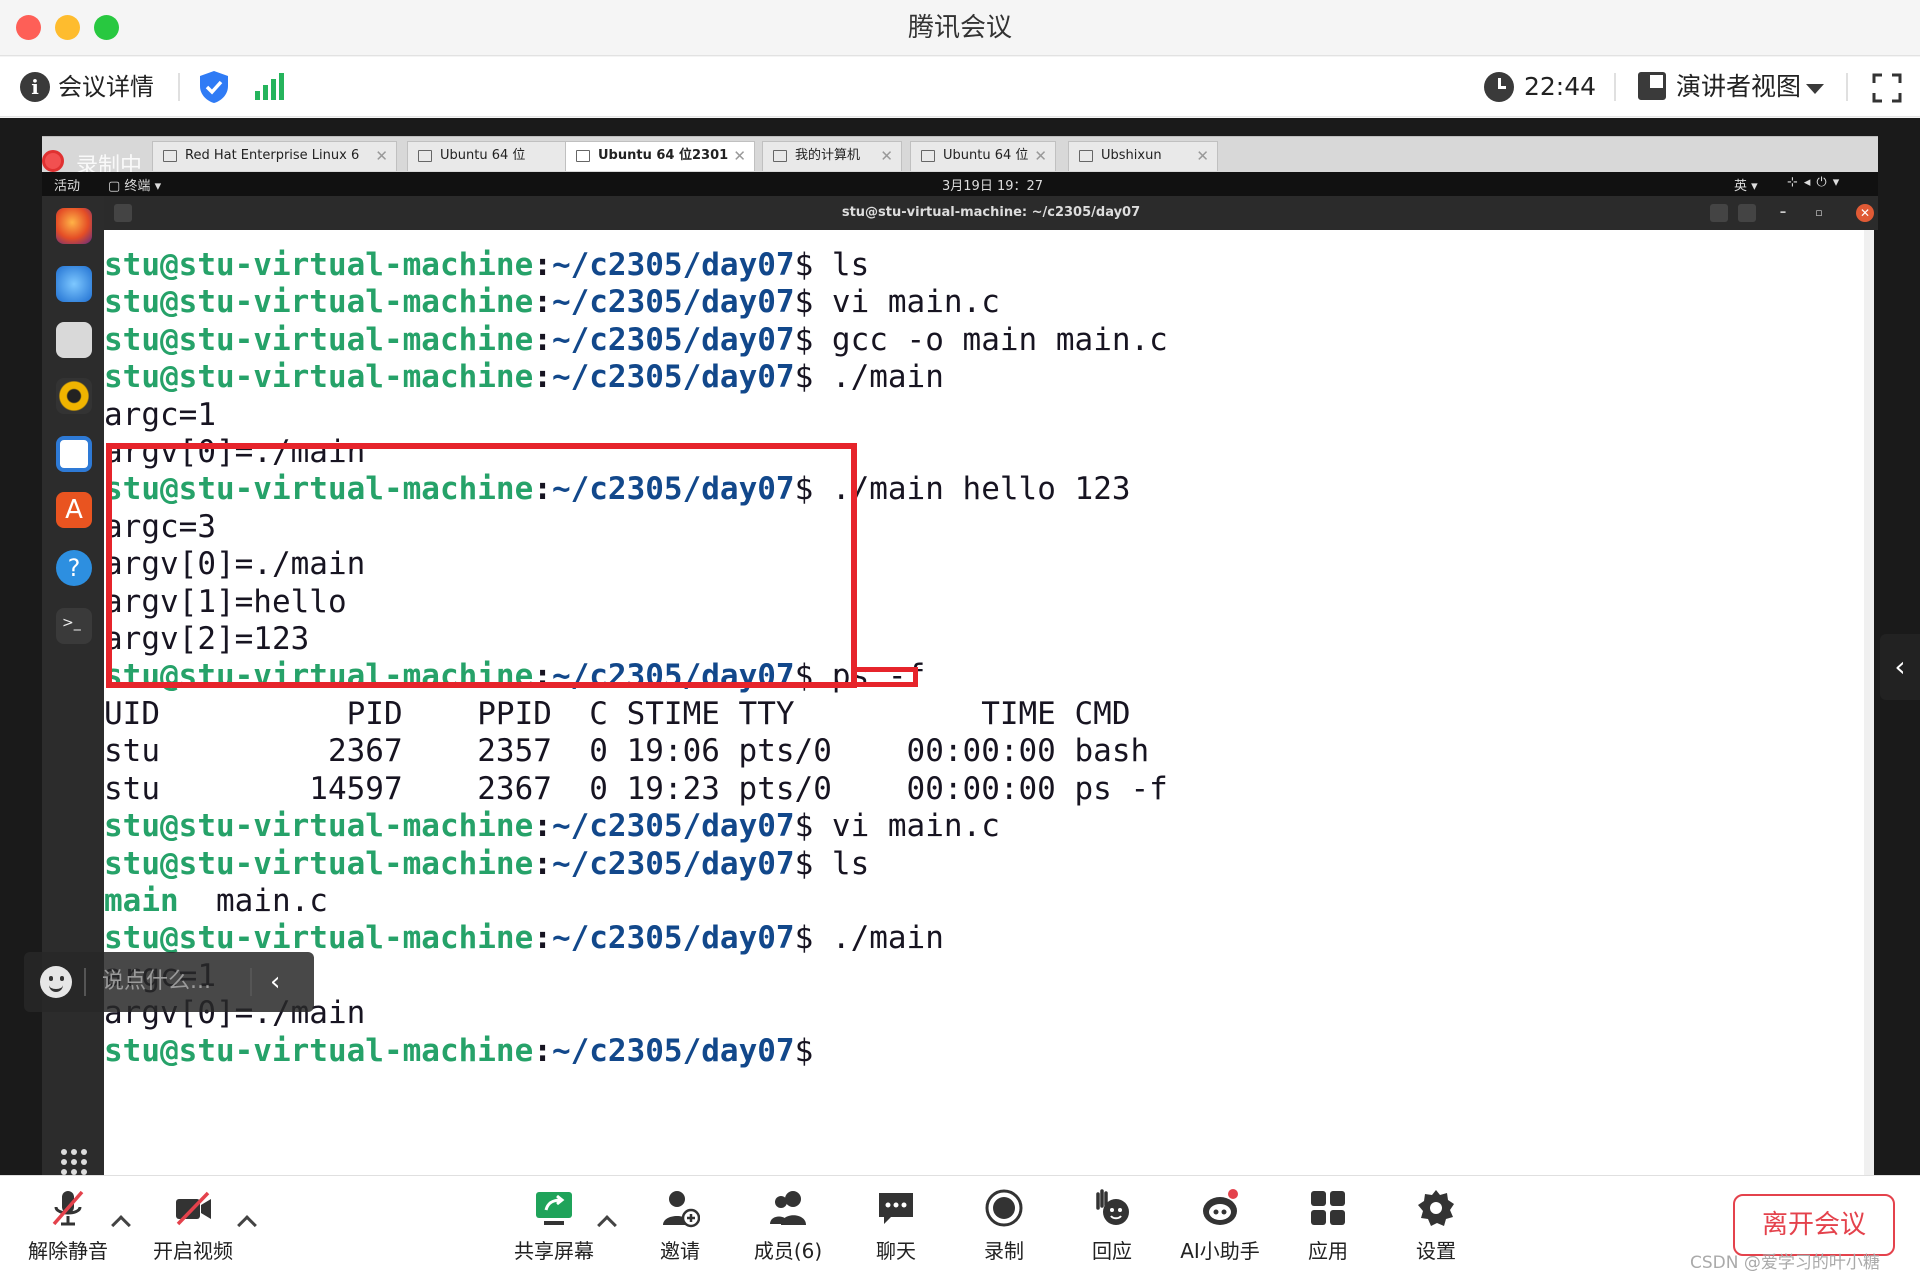  I want to click on vm-tab: Ubshixun ✕, so click(1143, 156).